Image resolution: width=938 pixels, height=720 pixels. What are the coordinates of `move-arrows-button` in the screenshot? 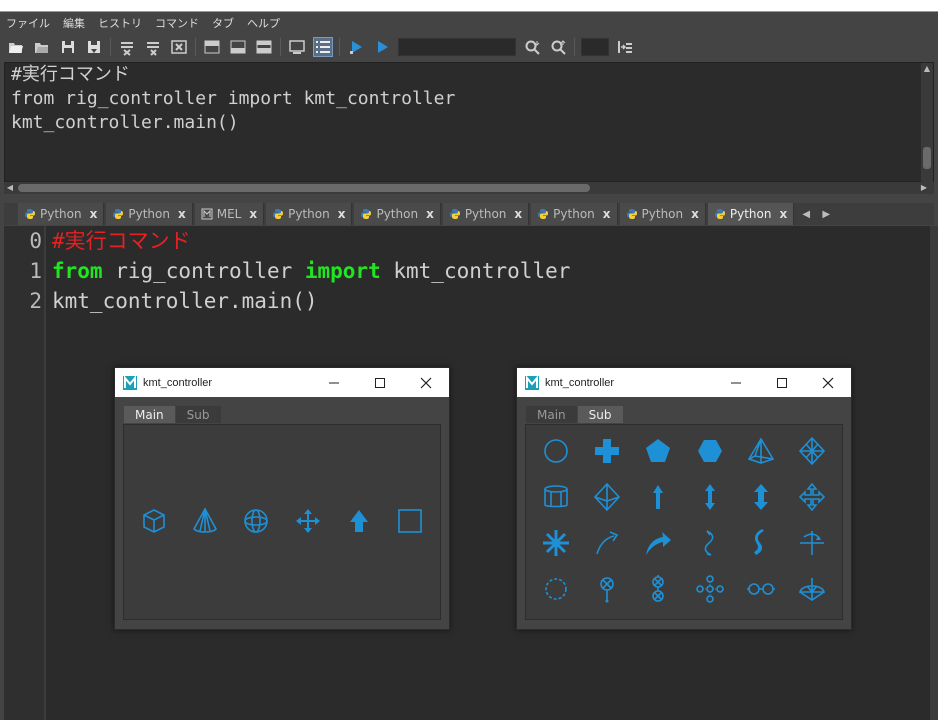 It's located at (308, 521).